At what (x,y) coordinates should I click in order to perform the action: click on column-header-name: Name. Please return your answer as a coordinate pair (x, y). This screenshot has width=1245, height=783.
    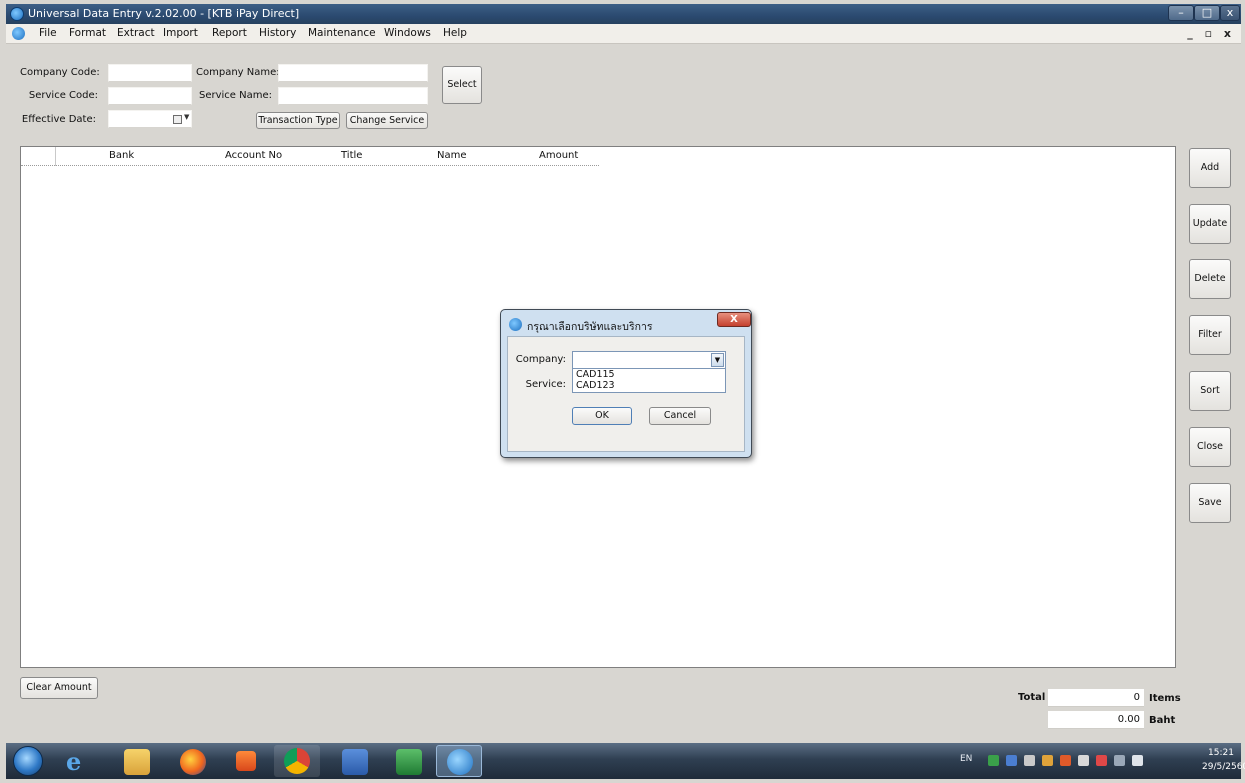
    Looking at the image, I should click on (452, 155).